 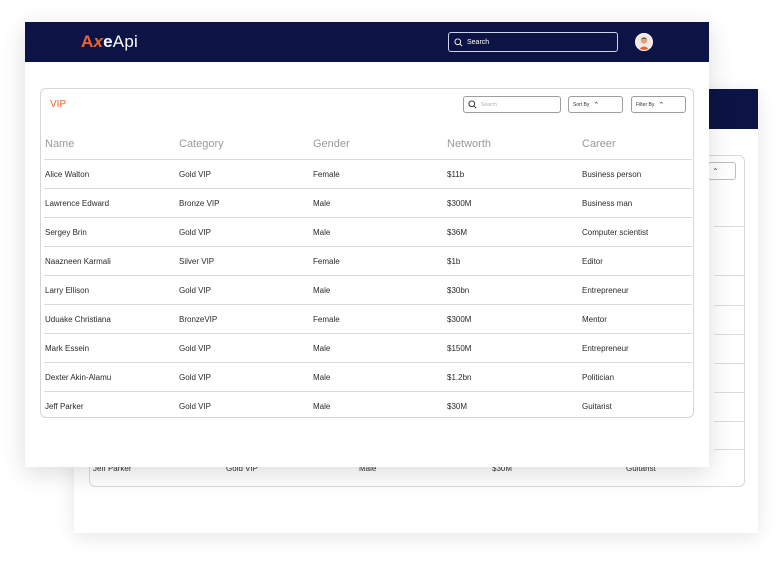 What do you see at coordinates (111, 319) in the screenshot?
I see `cell-name: Uduake Christiana` at bounding box center [111, 319].